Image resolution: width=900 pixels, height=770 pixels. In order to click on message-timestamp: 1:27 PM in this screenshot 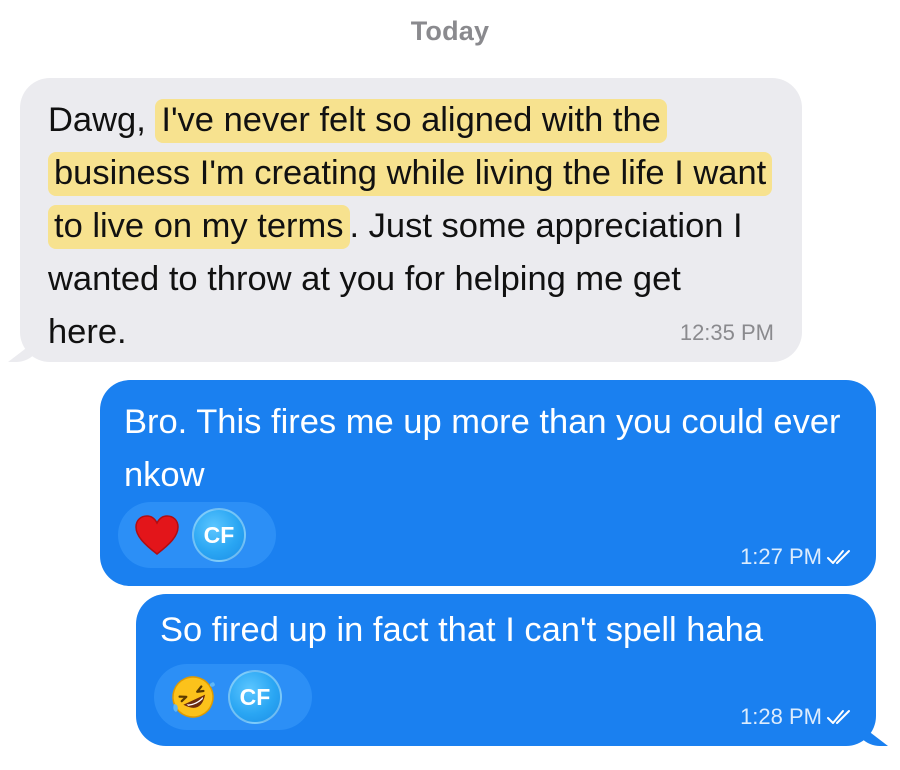, I will do `click(797, 557)`.